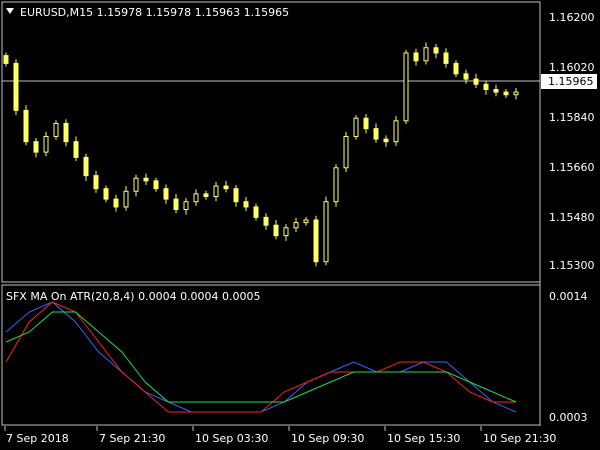 This screenshot has width=600, height=450. What do you see at coordinates (519, 438) in the screenshot?
I see `time-label: 10 Sep 21:30` at bounding box center [519, 438].